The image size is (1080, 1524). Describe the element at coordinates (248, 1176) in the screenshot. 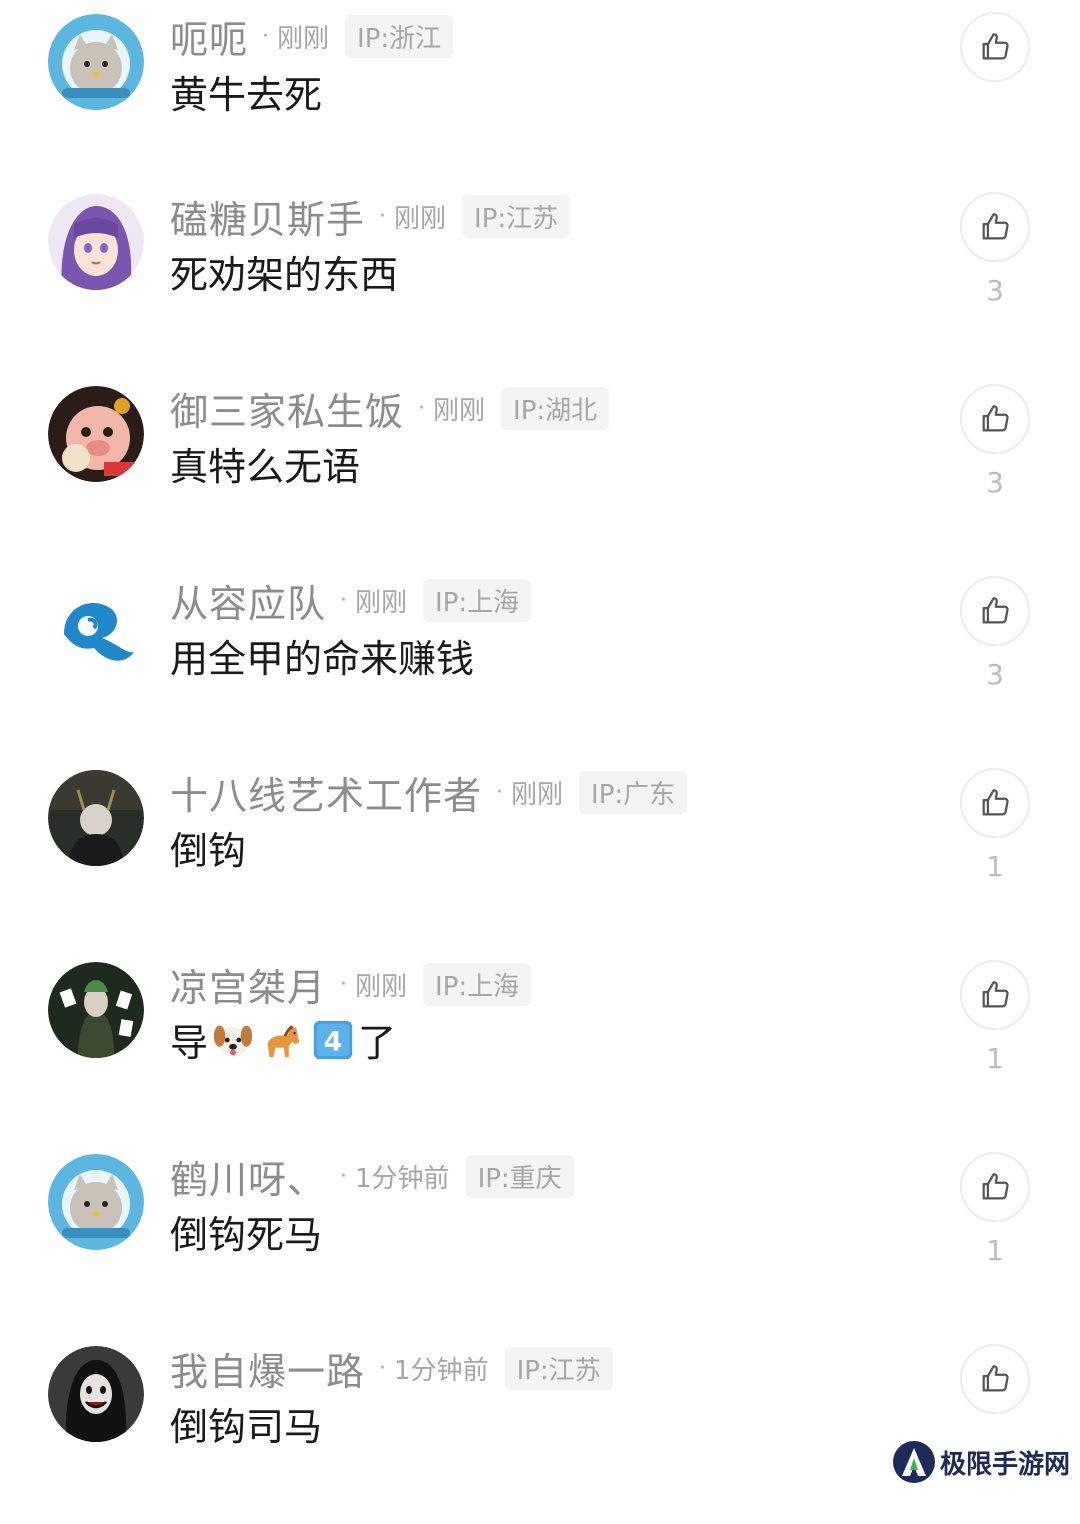

I see `username: 鹤川呀、` at that location.